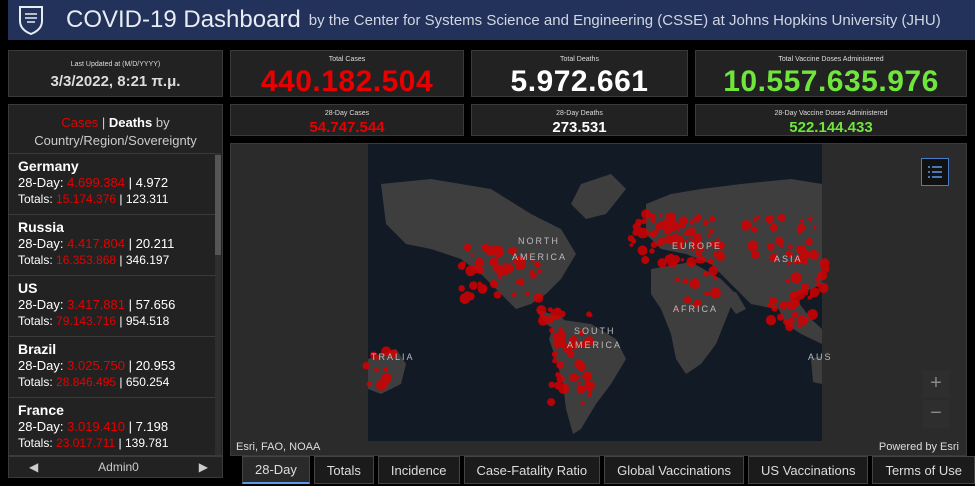 The image size is (975, 486). Describe the element at coordinates (343, 470) in the screenshot. I see `tab-totals: Totals` at that location.